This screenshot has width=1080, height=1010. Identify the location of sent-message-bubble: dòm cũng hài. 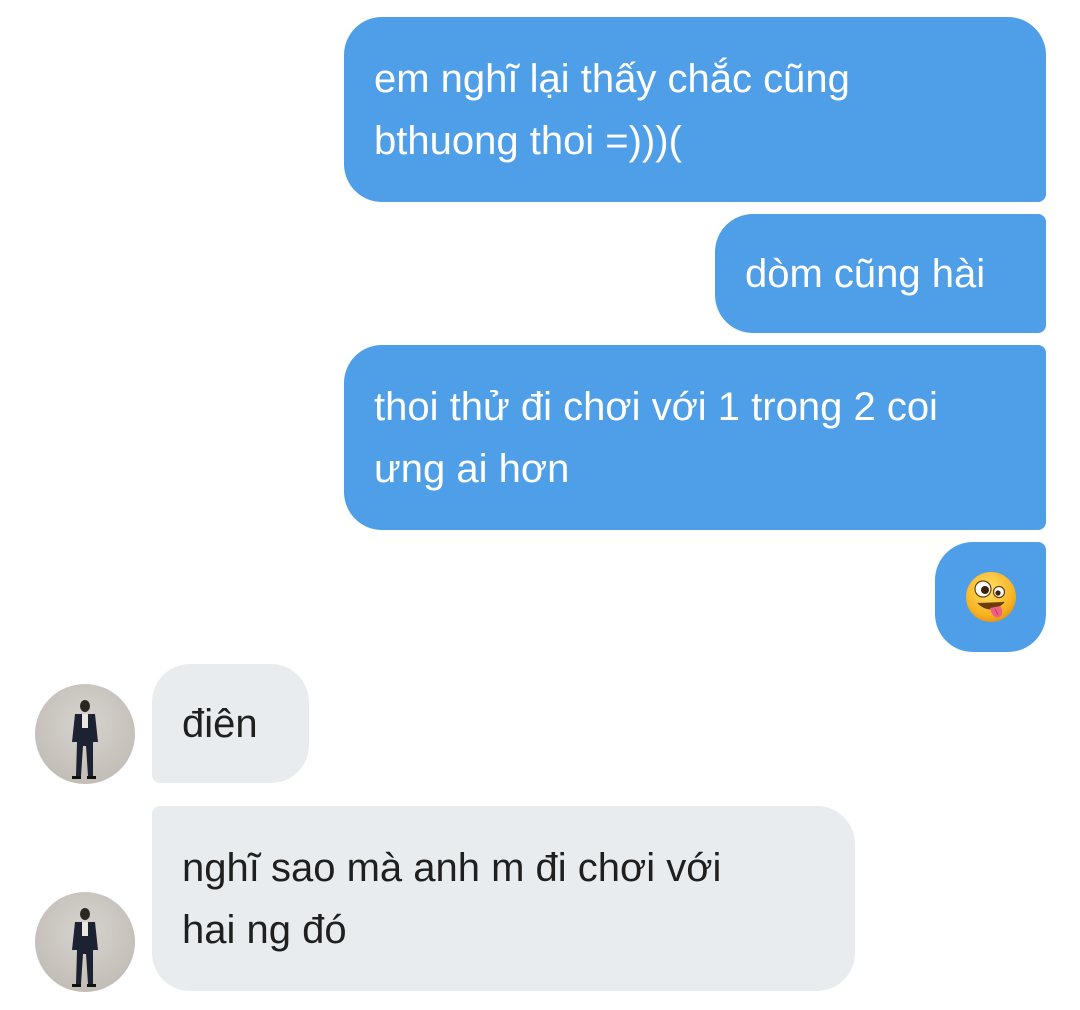
(880, 273).